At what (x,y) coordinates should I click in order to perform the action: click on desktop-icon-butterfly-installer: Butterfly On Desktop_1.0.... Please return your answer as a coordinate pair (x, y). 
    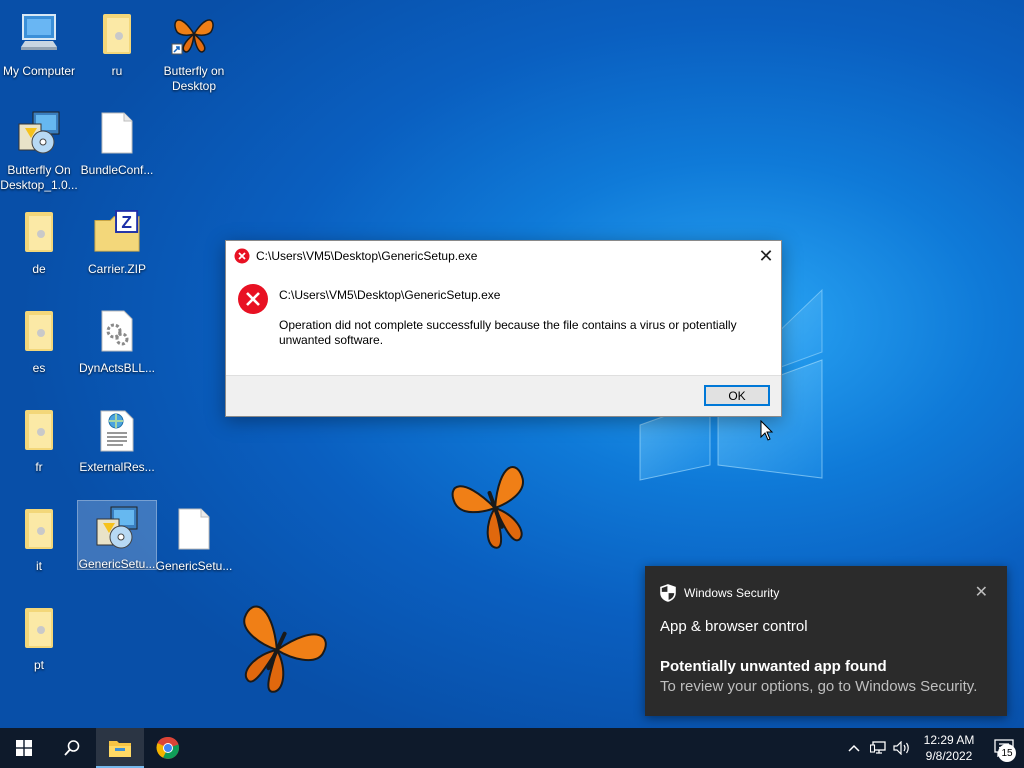
    Looking at the image, I should click on (39, 150).